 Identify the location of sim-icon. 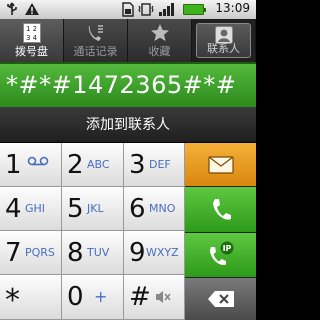
(128, 9).